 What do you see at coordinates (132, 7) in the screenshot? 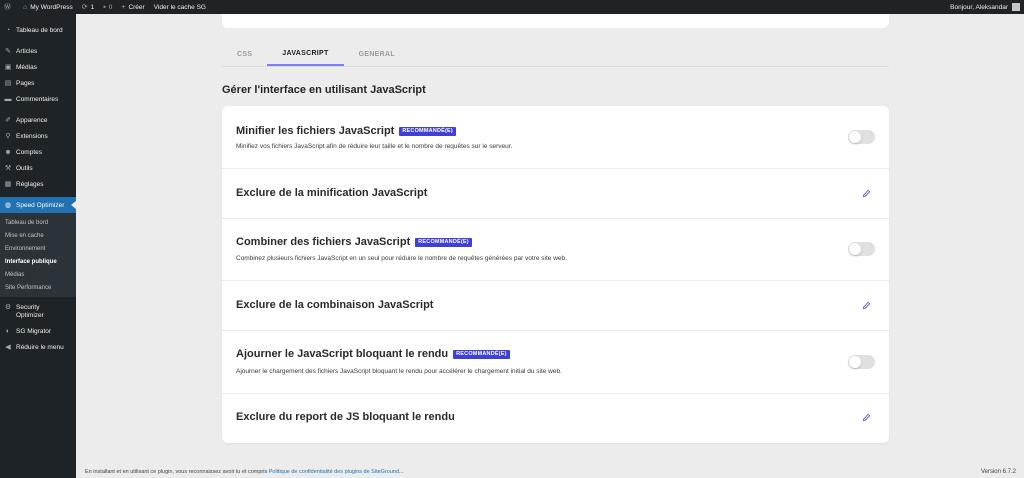
I see `new-content-link: + Créer` at bounding box center [132, 7].